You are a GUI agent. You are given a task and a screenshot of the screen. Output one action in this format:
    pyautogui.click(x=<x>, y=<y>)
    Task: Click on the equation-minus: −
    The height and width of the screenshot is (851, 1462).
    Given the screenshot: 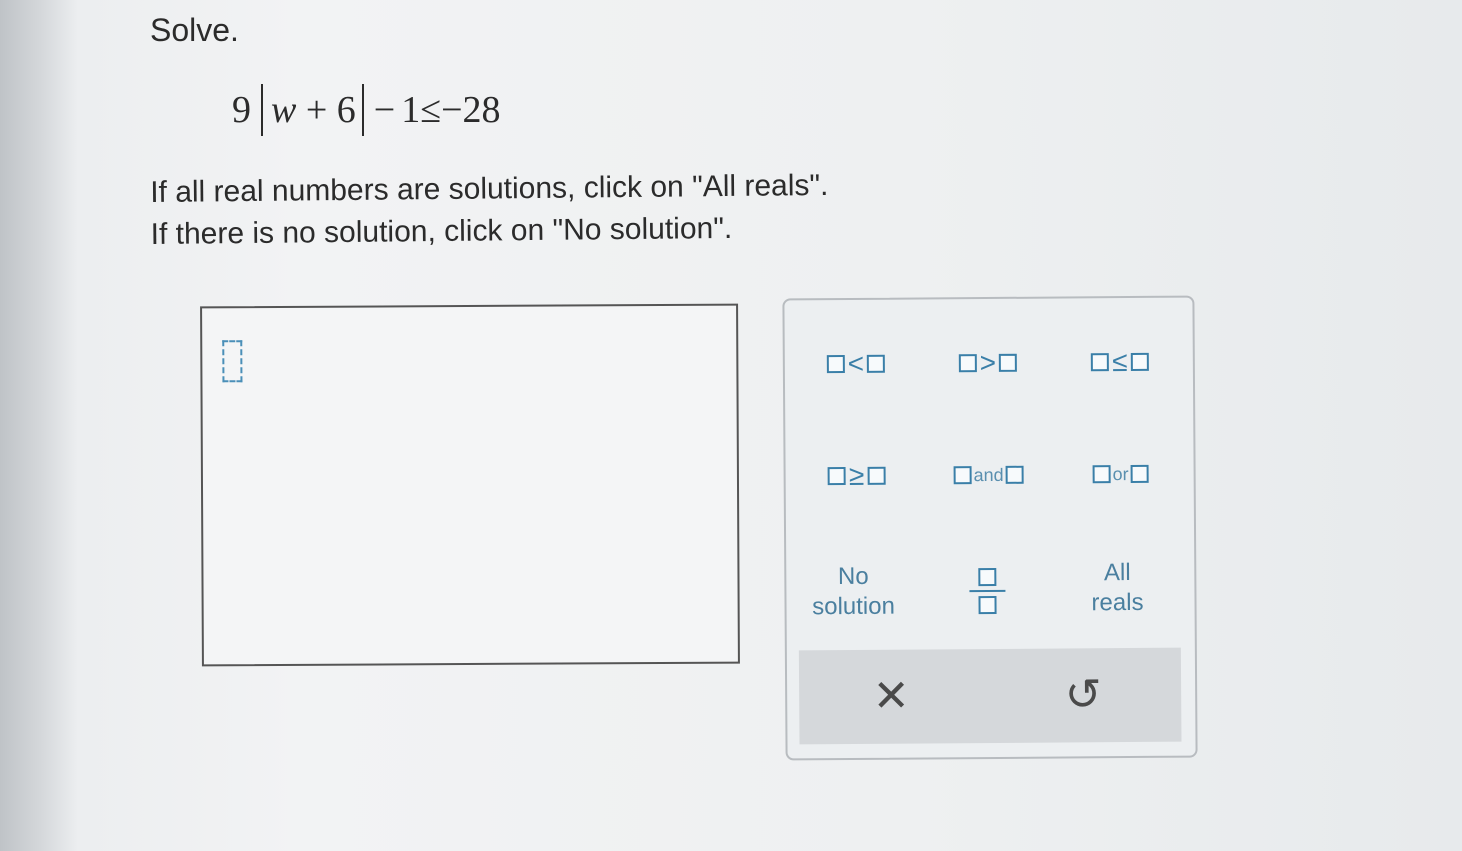 What is the action you would take?
    pyautogui.click(x=384, y=110)
    